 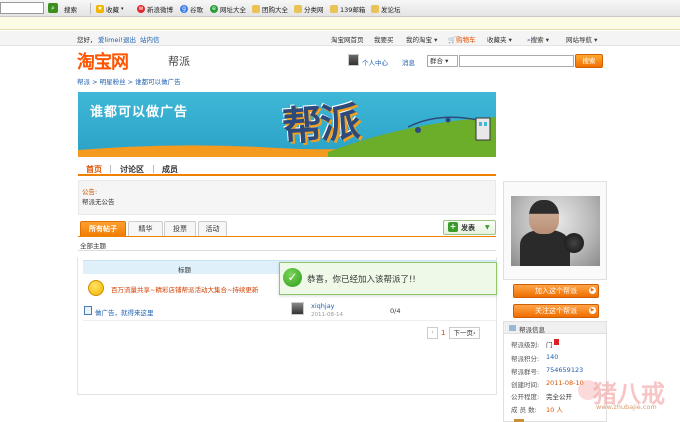 I want to click on toolbar-item-group-buy: 团购大全, so click(x=270, y=8).